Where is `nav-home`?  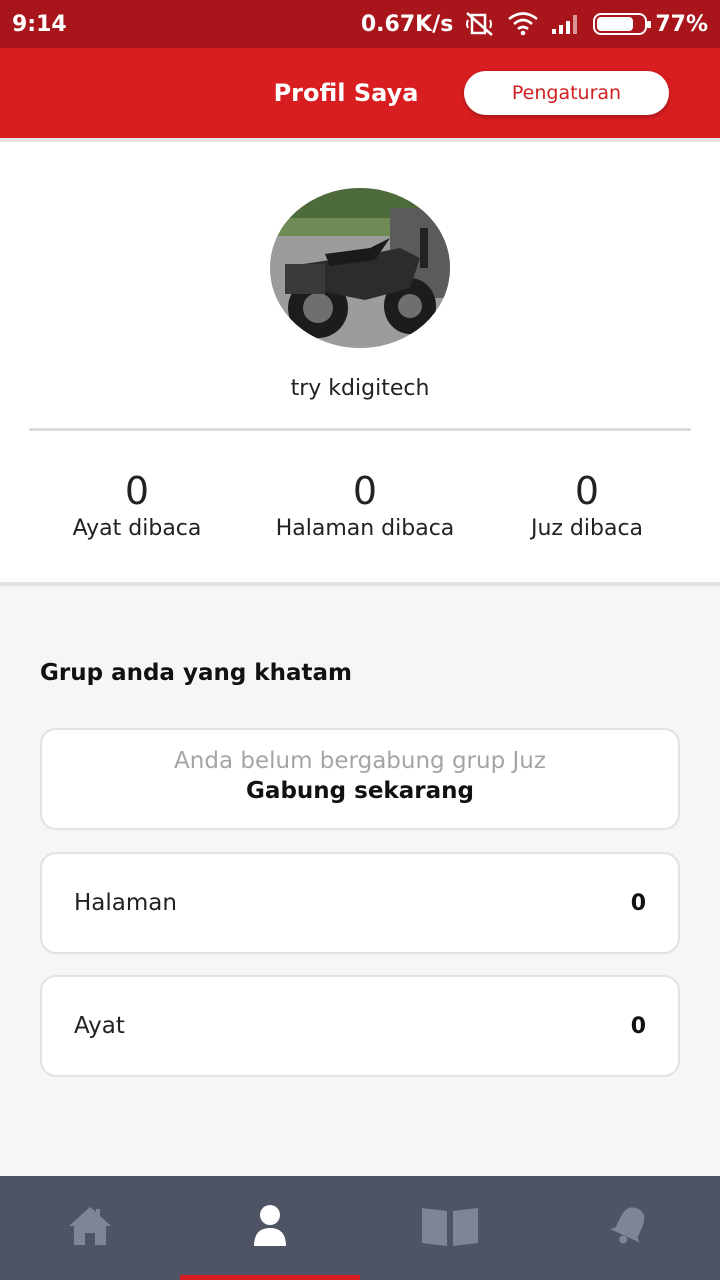
nav-home is located at coordinates (90, 1228).